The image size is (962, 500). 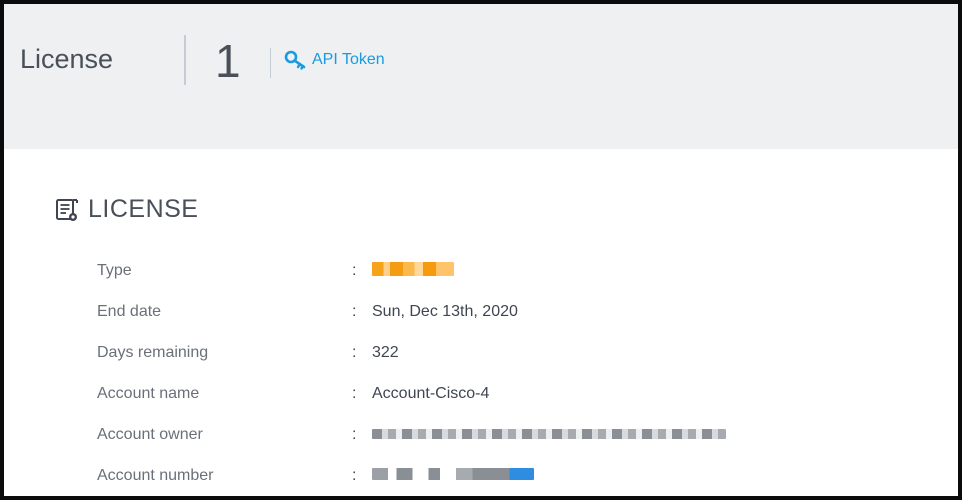 What do you see at coordinates (114, 270) in the screenshot?
I see `row-label: Type` at bounding box center [114, 270].